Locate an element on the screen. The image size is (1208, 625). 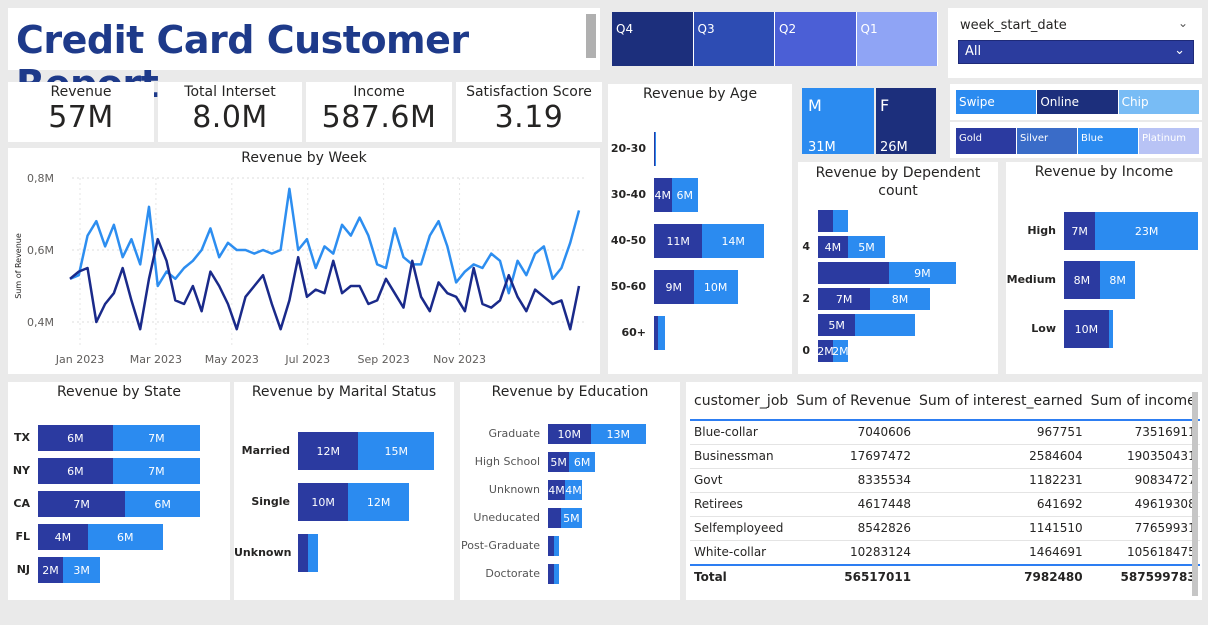
card-type-tile-silver: Silver is located at coordinates (1047, 141).